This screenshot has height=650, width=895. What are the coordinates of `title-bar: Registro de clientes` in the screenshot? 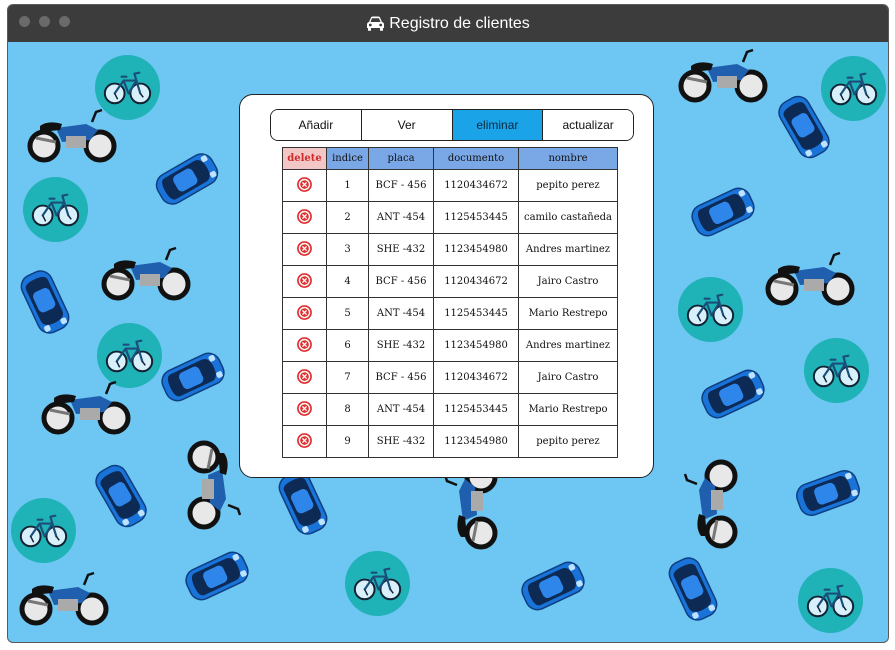 It's located at (448, 23).